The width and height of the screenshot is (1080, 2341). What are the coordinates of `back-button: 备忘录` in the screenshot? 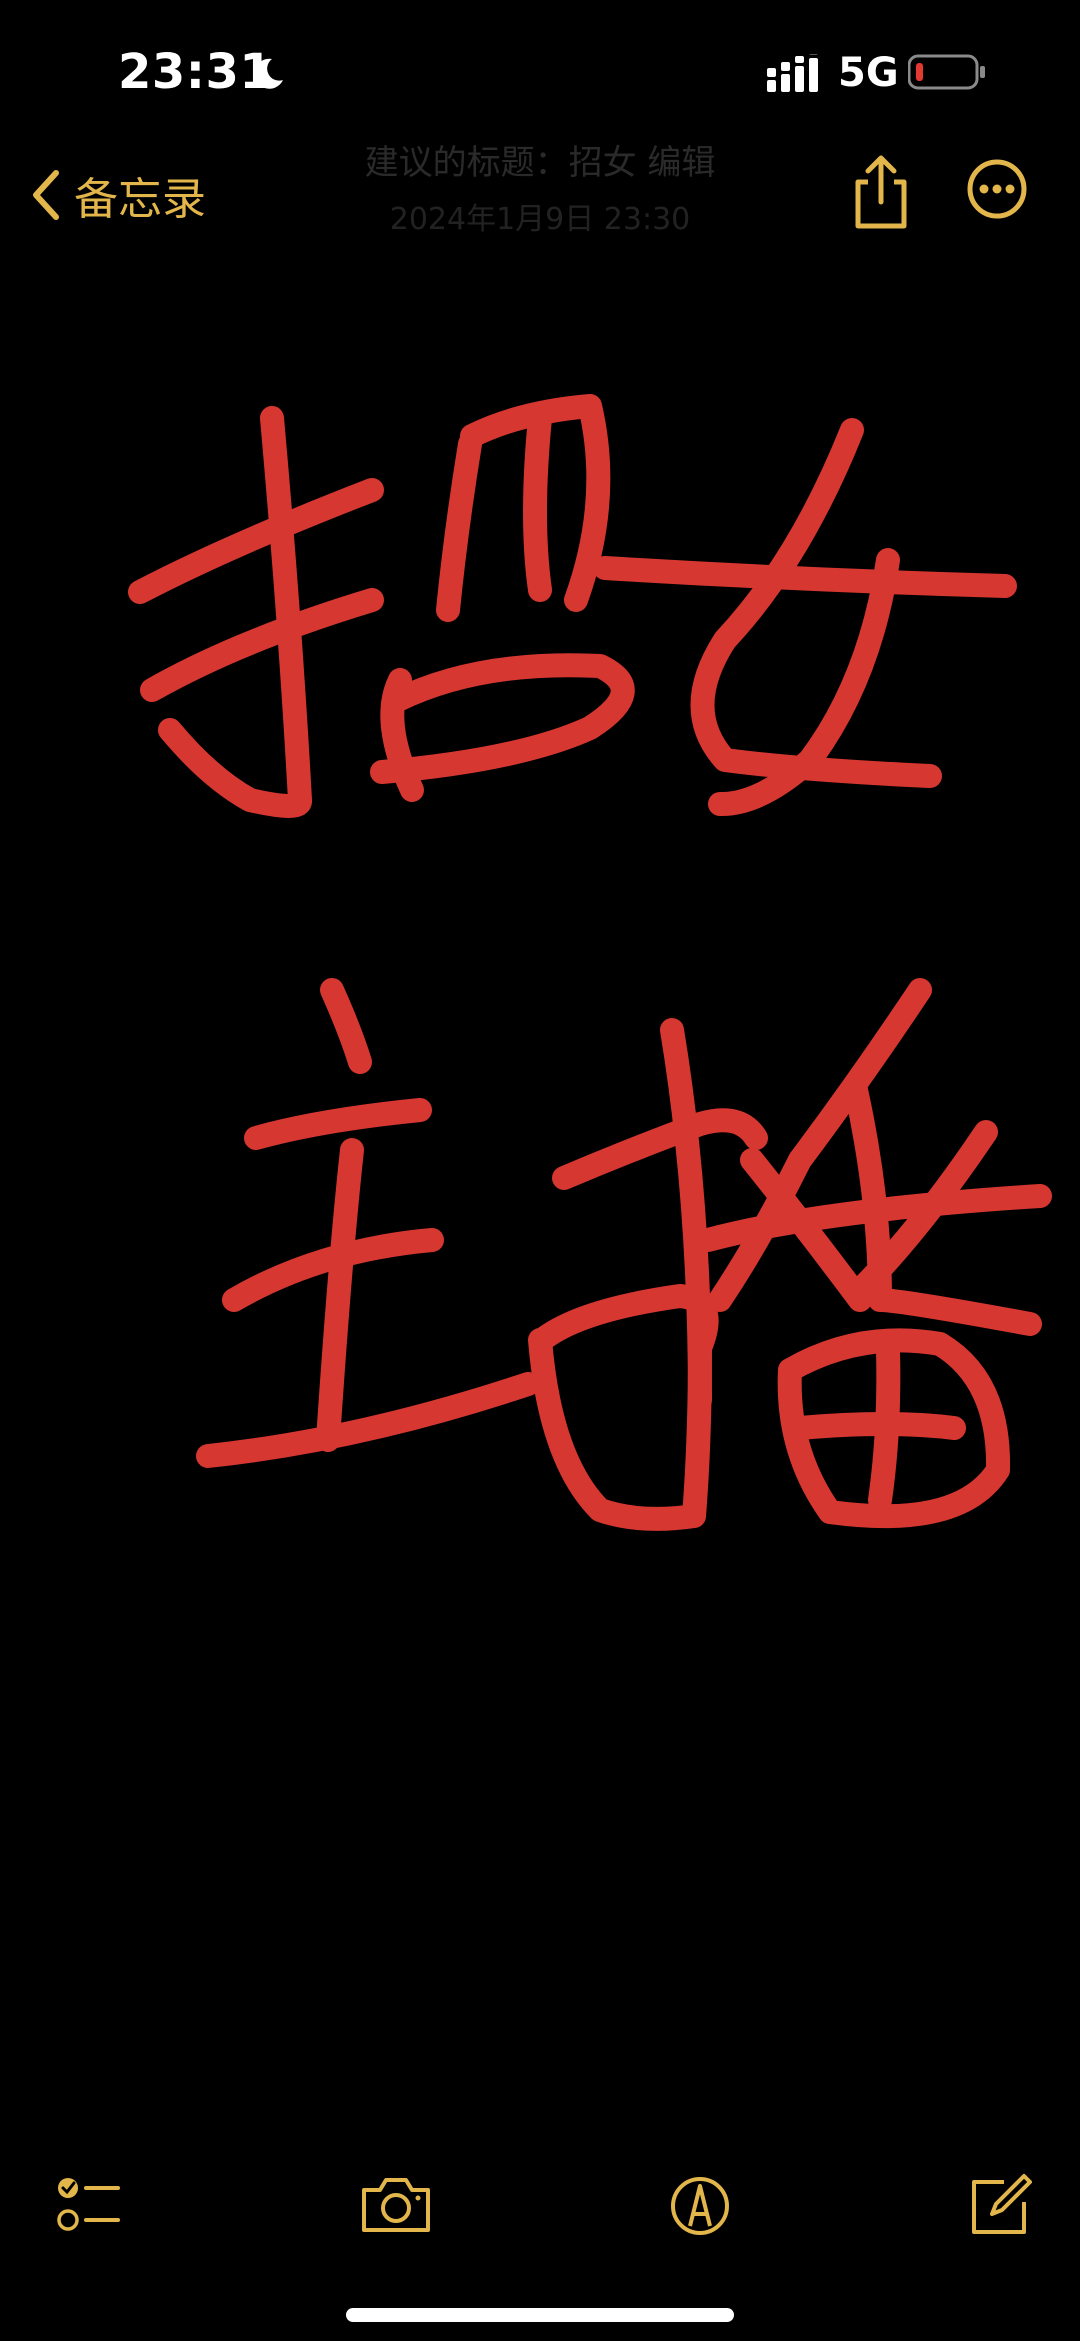 It's located at (118, 195).